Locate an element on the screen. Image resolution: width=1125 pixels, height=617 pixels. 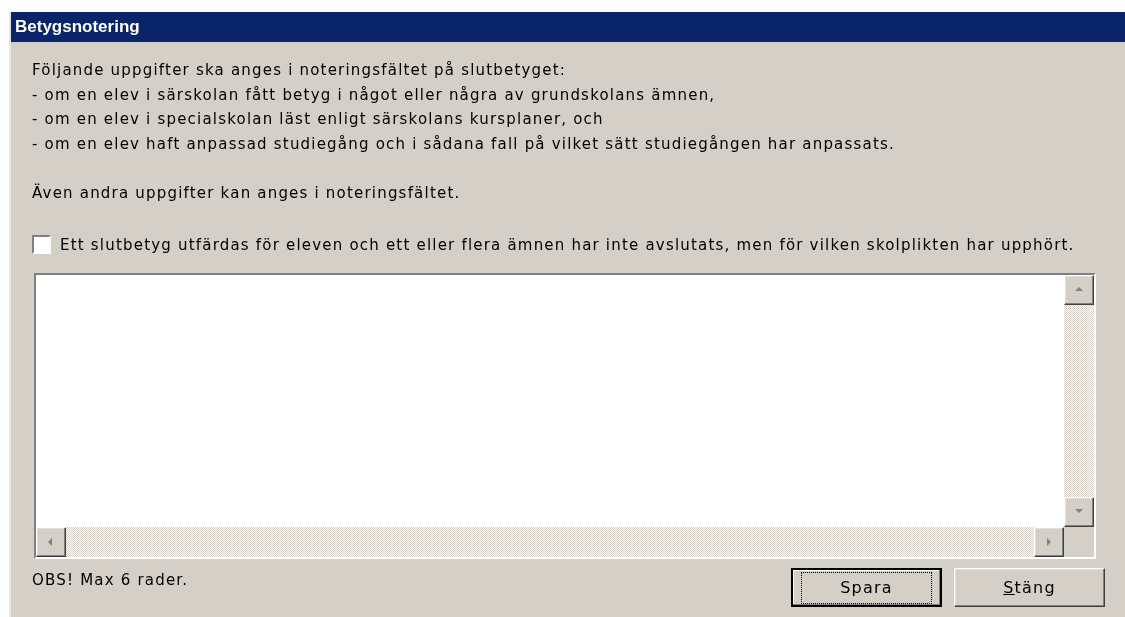
dialog-button: Spara is located at coordinates (866, 587).